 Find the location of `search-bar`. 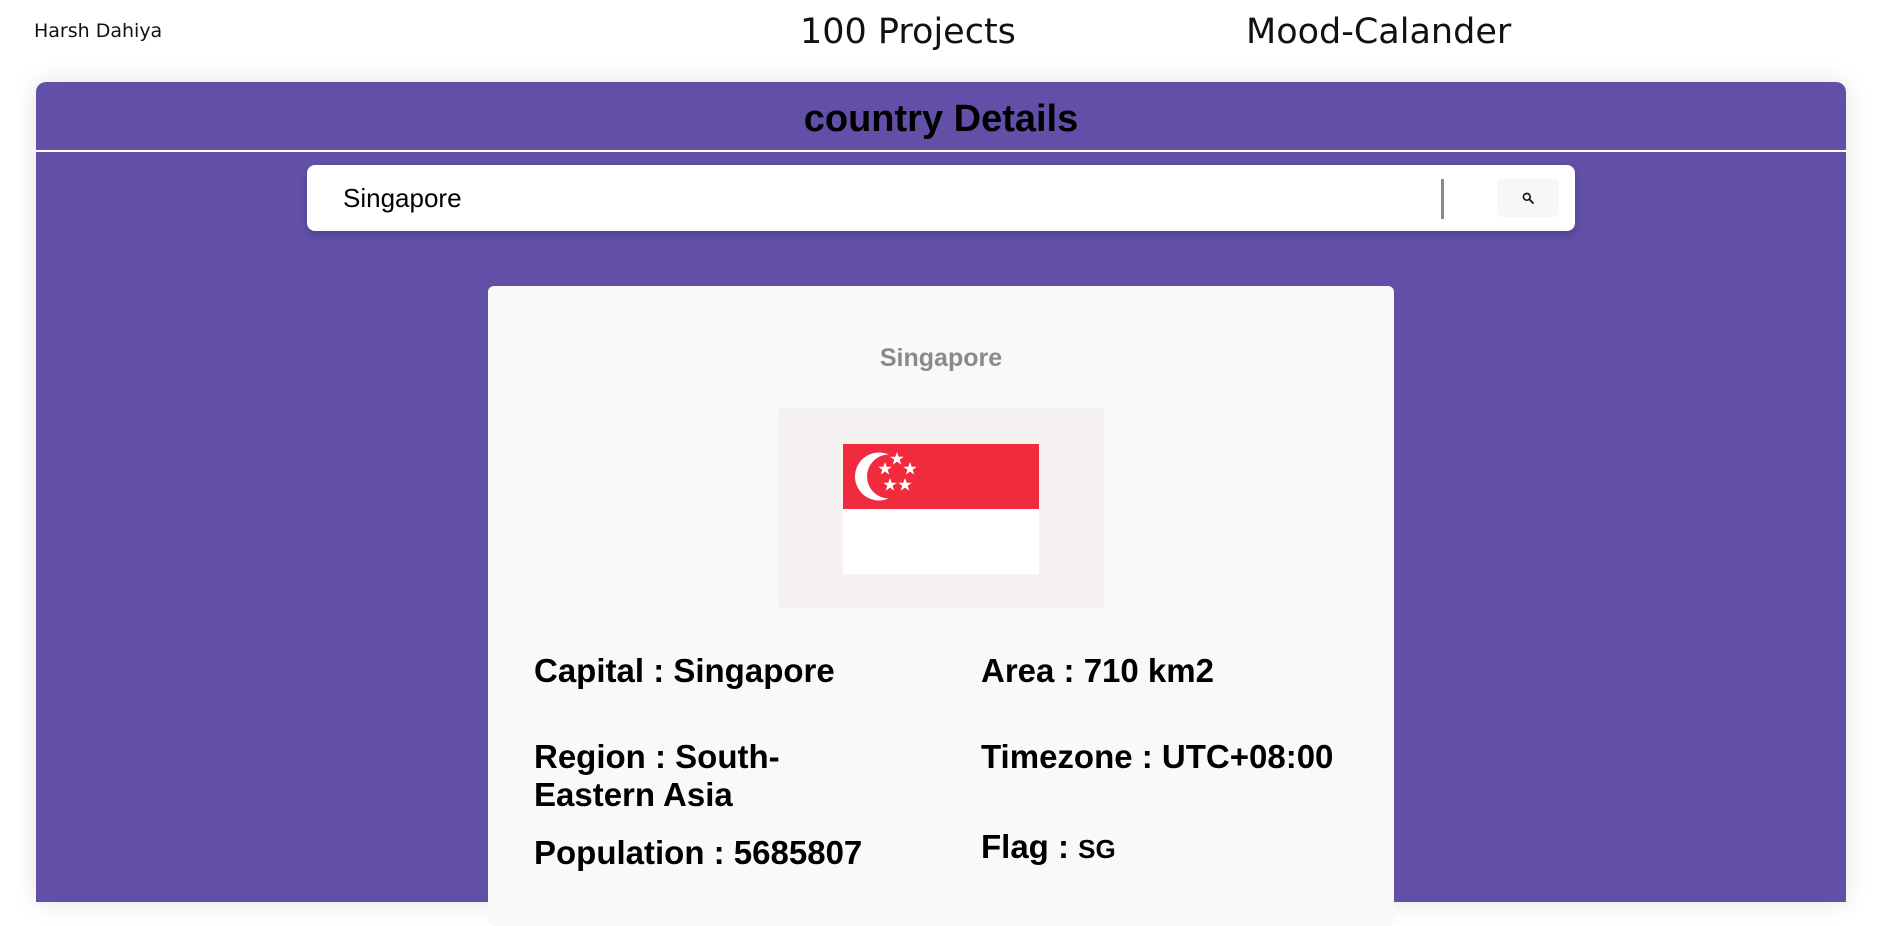

search-bar is located at coordinates (941, 198).